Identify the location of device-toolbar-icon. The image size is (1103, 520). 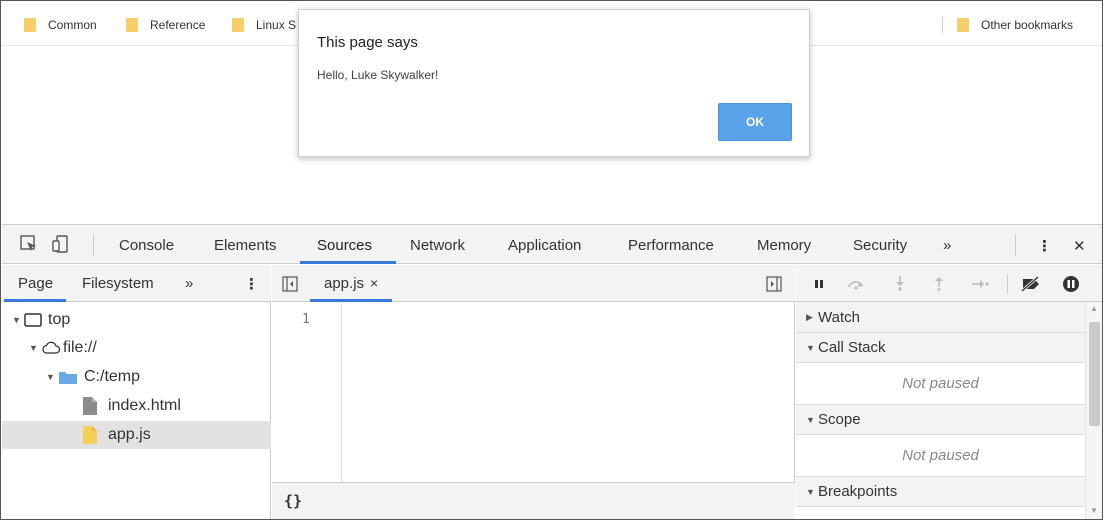
(61, 244).